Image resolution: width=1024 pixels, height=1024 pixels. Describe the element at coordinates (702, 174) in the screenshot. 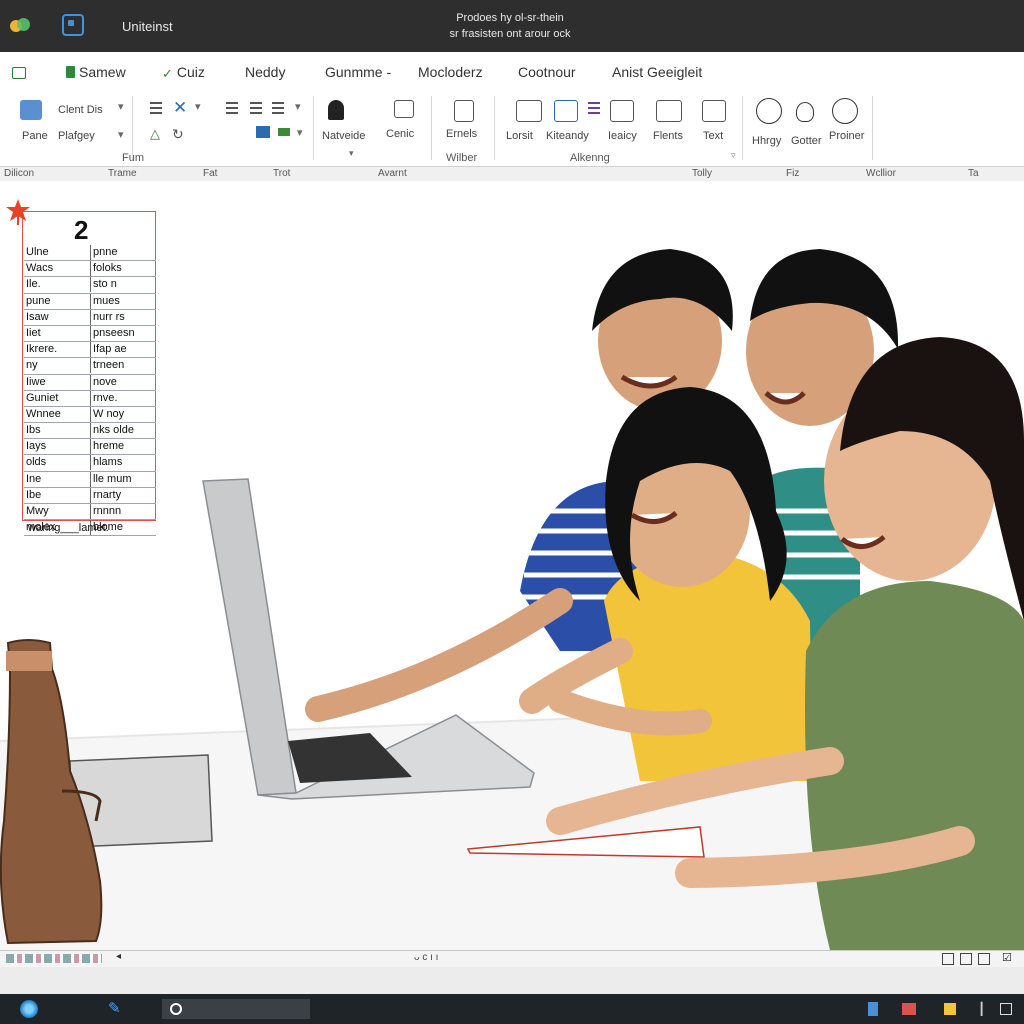

I see `column-header: Tolly` at that location.